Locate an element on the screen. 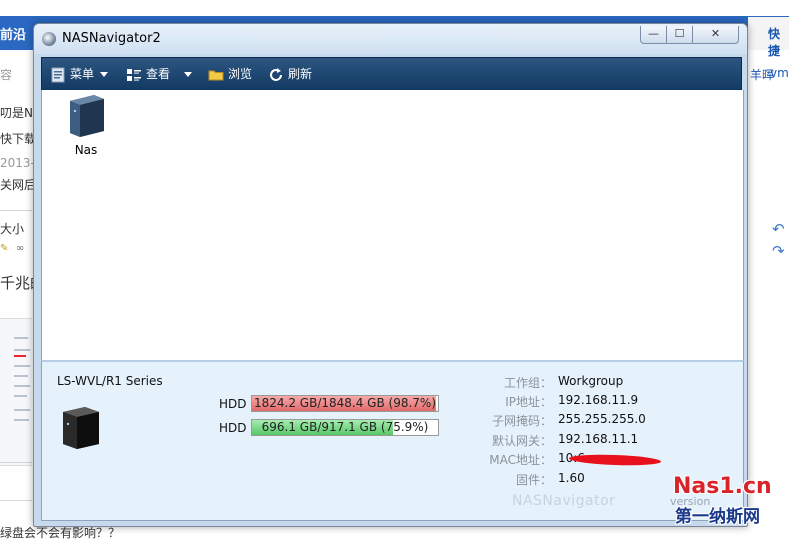 The width and height of the screenshot is (789, 541). refresh-label: 刷新 is located at coordinates (300, 74).